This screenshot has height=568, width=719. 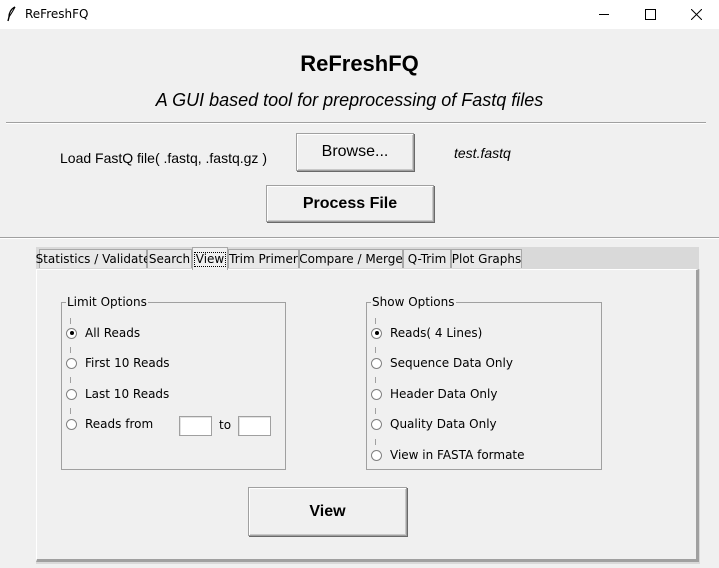 I want to click on process-file-button: Process File, so click(x=350, y=203).